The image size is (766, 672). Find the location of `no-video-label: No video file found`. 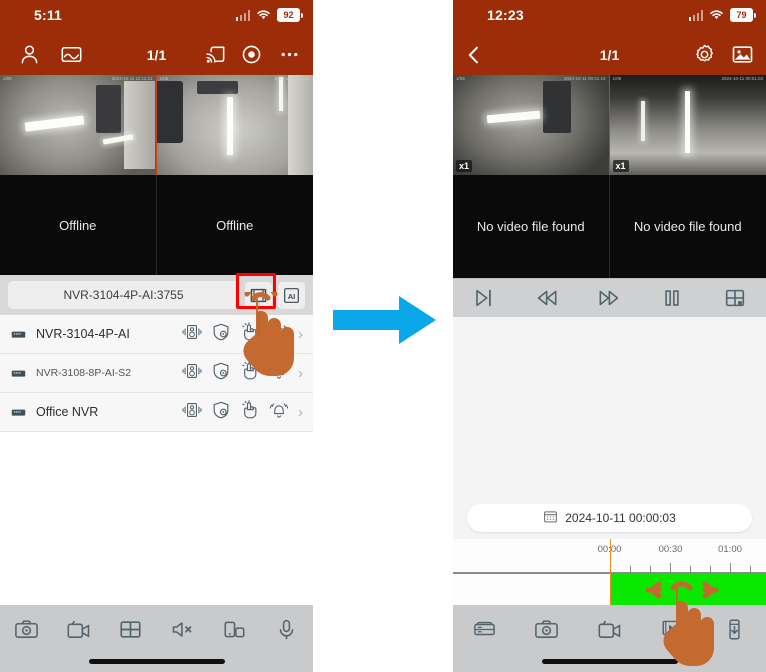

no-video-label: No video file found is located at coordinates (687, 226).